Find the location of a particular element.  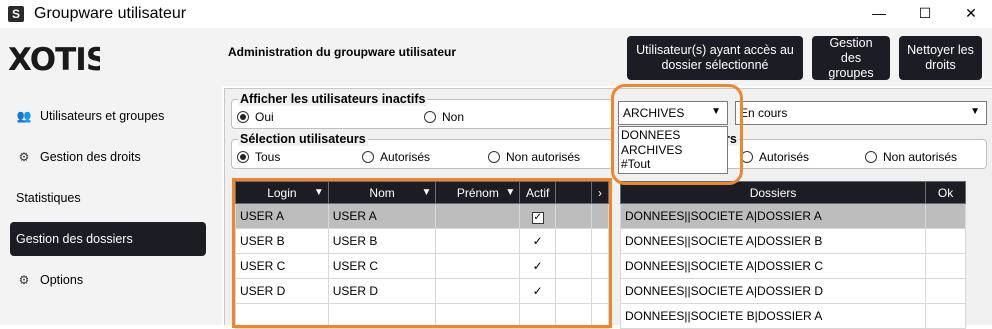

column-header-ok: Ok is located at coordinates (945, 192).